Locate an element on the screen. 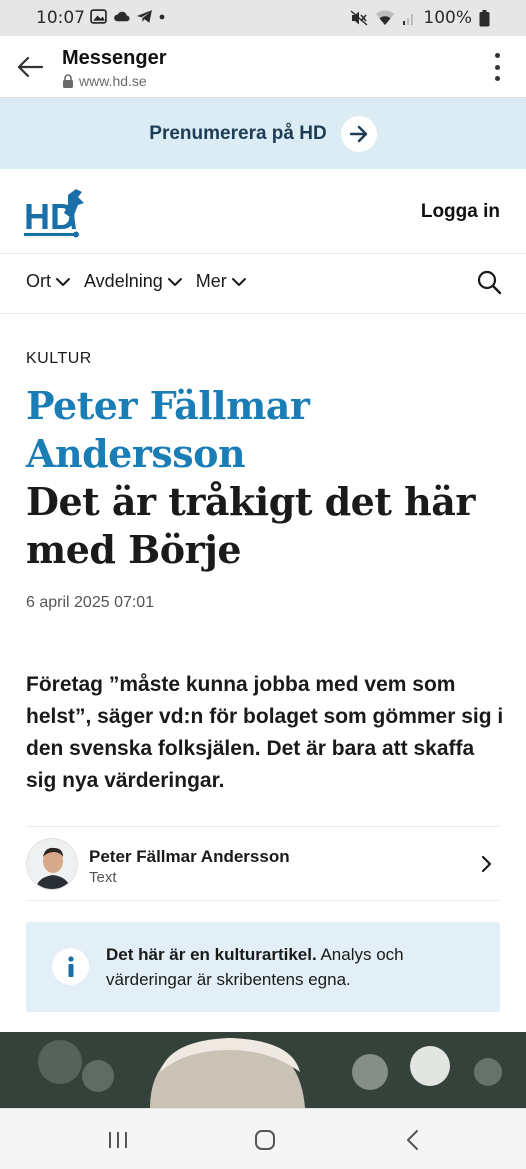 The height and width of the screenshot is (1169, 526). status-time: 10:07 is located at coordinates (60, 18).